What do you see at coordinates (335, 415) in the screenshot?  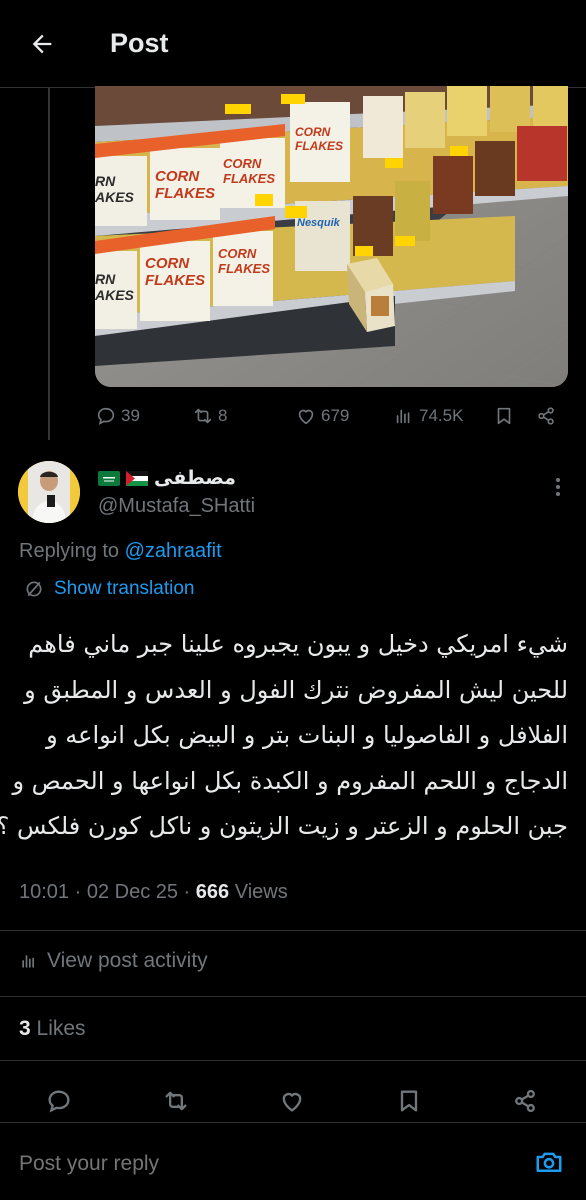 I see `like-count: 679` at bounding box center [335, 415].